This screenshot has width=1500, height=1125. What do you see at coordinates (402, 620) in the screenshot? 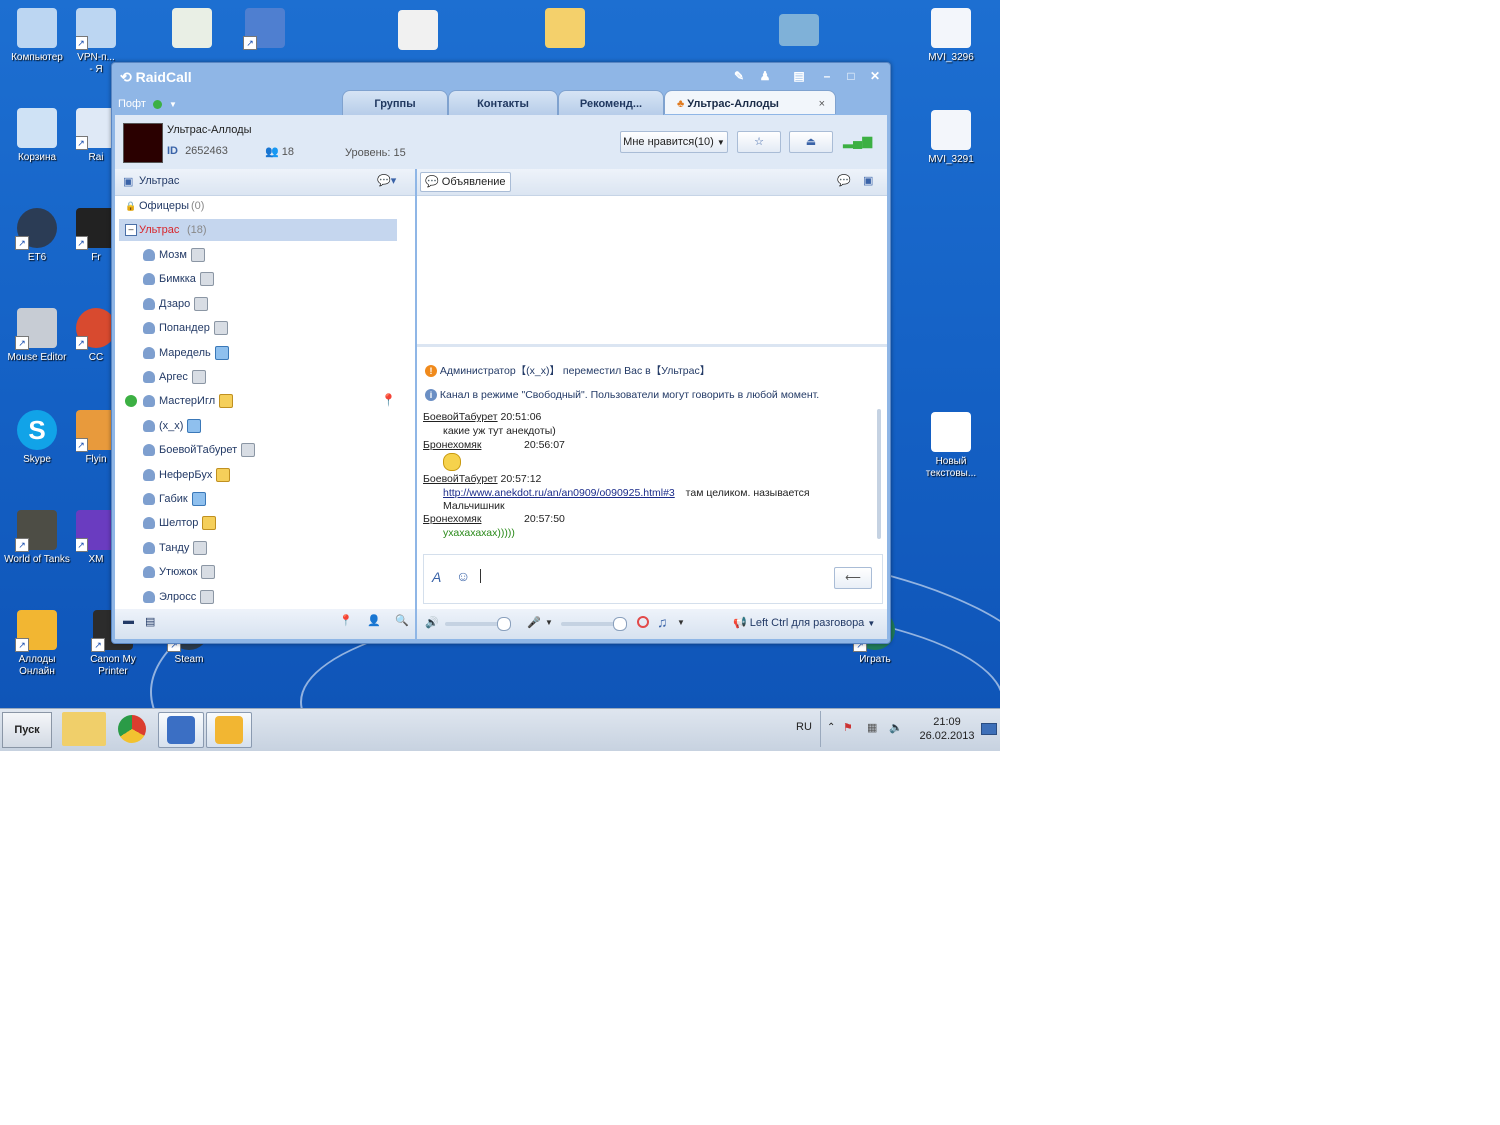
I see `search-icon: 🔍` at bounding box center [402, 620].